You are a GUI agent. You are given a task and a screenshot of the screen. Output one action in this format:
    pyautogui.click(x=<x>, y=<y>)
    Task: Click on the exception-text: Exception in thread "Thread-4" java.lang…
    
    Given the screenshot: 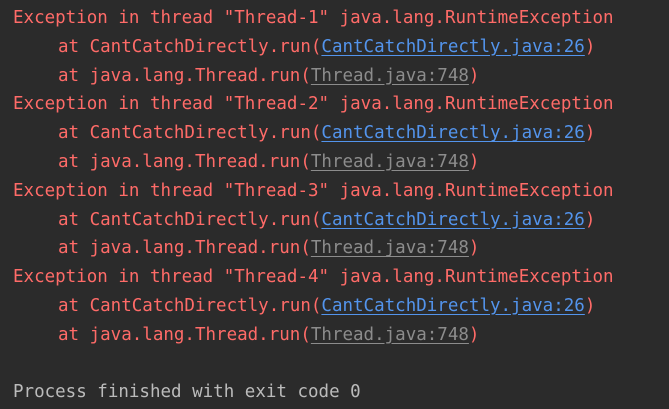 What is the action you would take?
    pyautogui.click(x=313, y=277)
    